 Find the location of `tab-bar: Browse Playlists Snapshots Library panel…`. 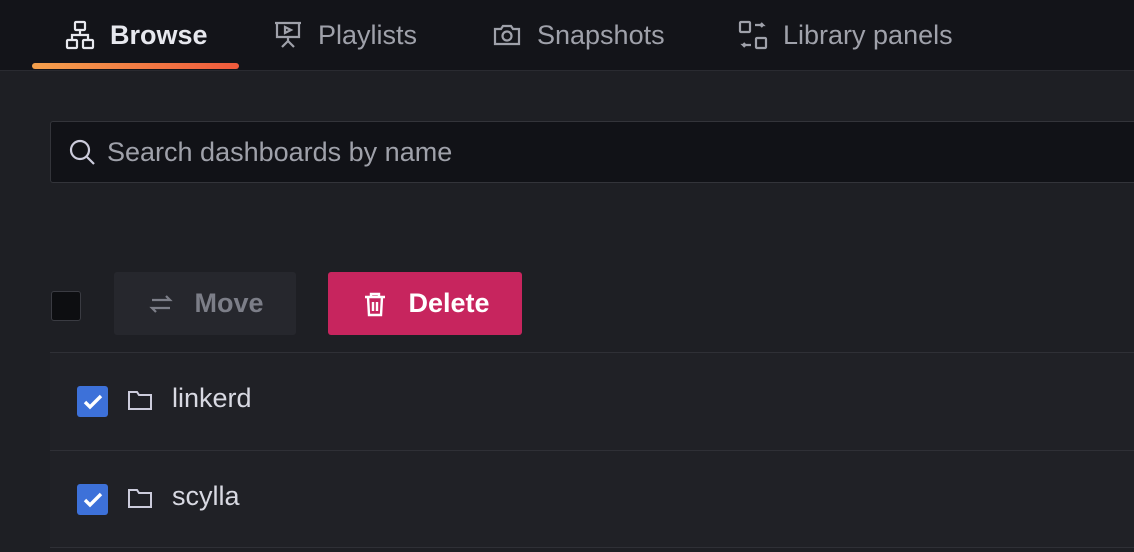

tab-bar: Browse Playlists Snapshots Library panel… is located at coordinates (567, 35).